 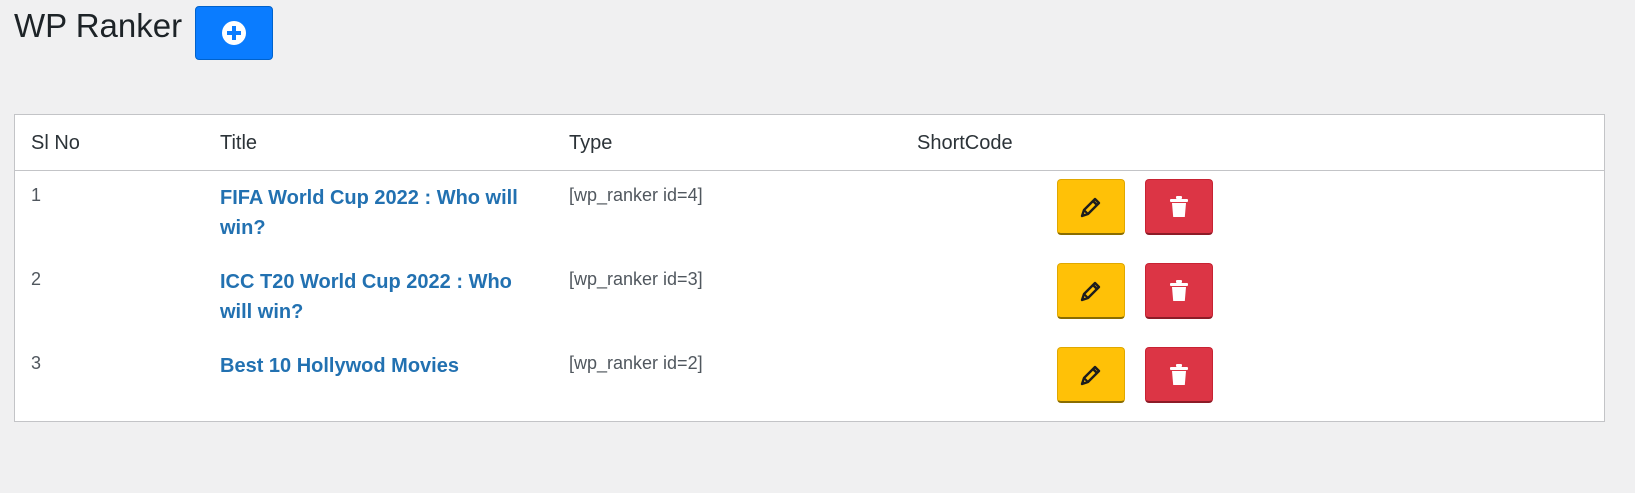 I want to click on plus-circle-icon, so click(x=234, y=33).